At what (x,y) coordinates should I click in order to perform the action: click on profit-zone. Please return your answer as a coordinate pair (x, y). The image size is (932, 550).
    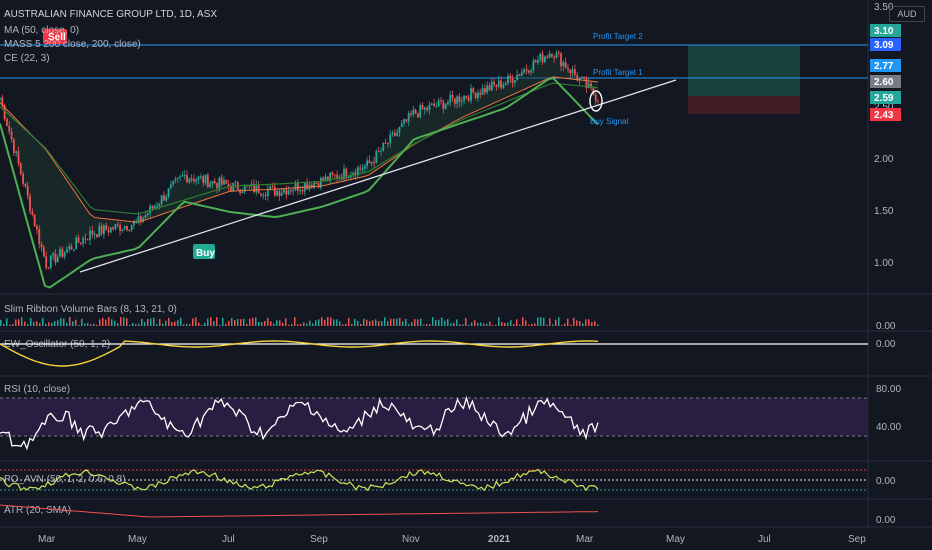
    Looking at the image, I should click on (744, 70).